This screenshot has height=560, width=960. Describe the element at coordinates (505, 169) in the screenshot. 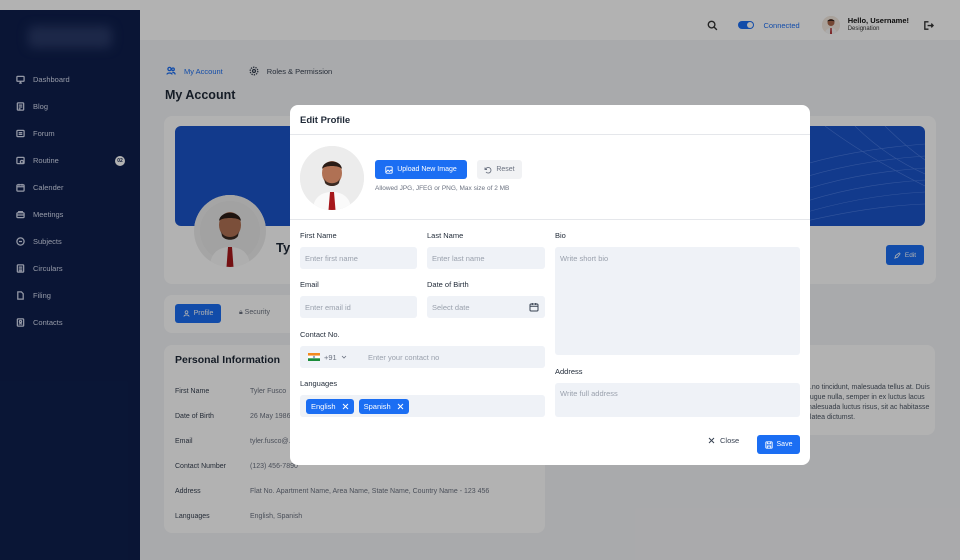

I see `reset-label: Reset` at that location.